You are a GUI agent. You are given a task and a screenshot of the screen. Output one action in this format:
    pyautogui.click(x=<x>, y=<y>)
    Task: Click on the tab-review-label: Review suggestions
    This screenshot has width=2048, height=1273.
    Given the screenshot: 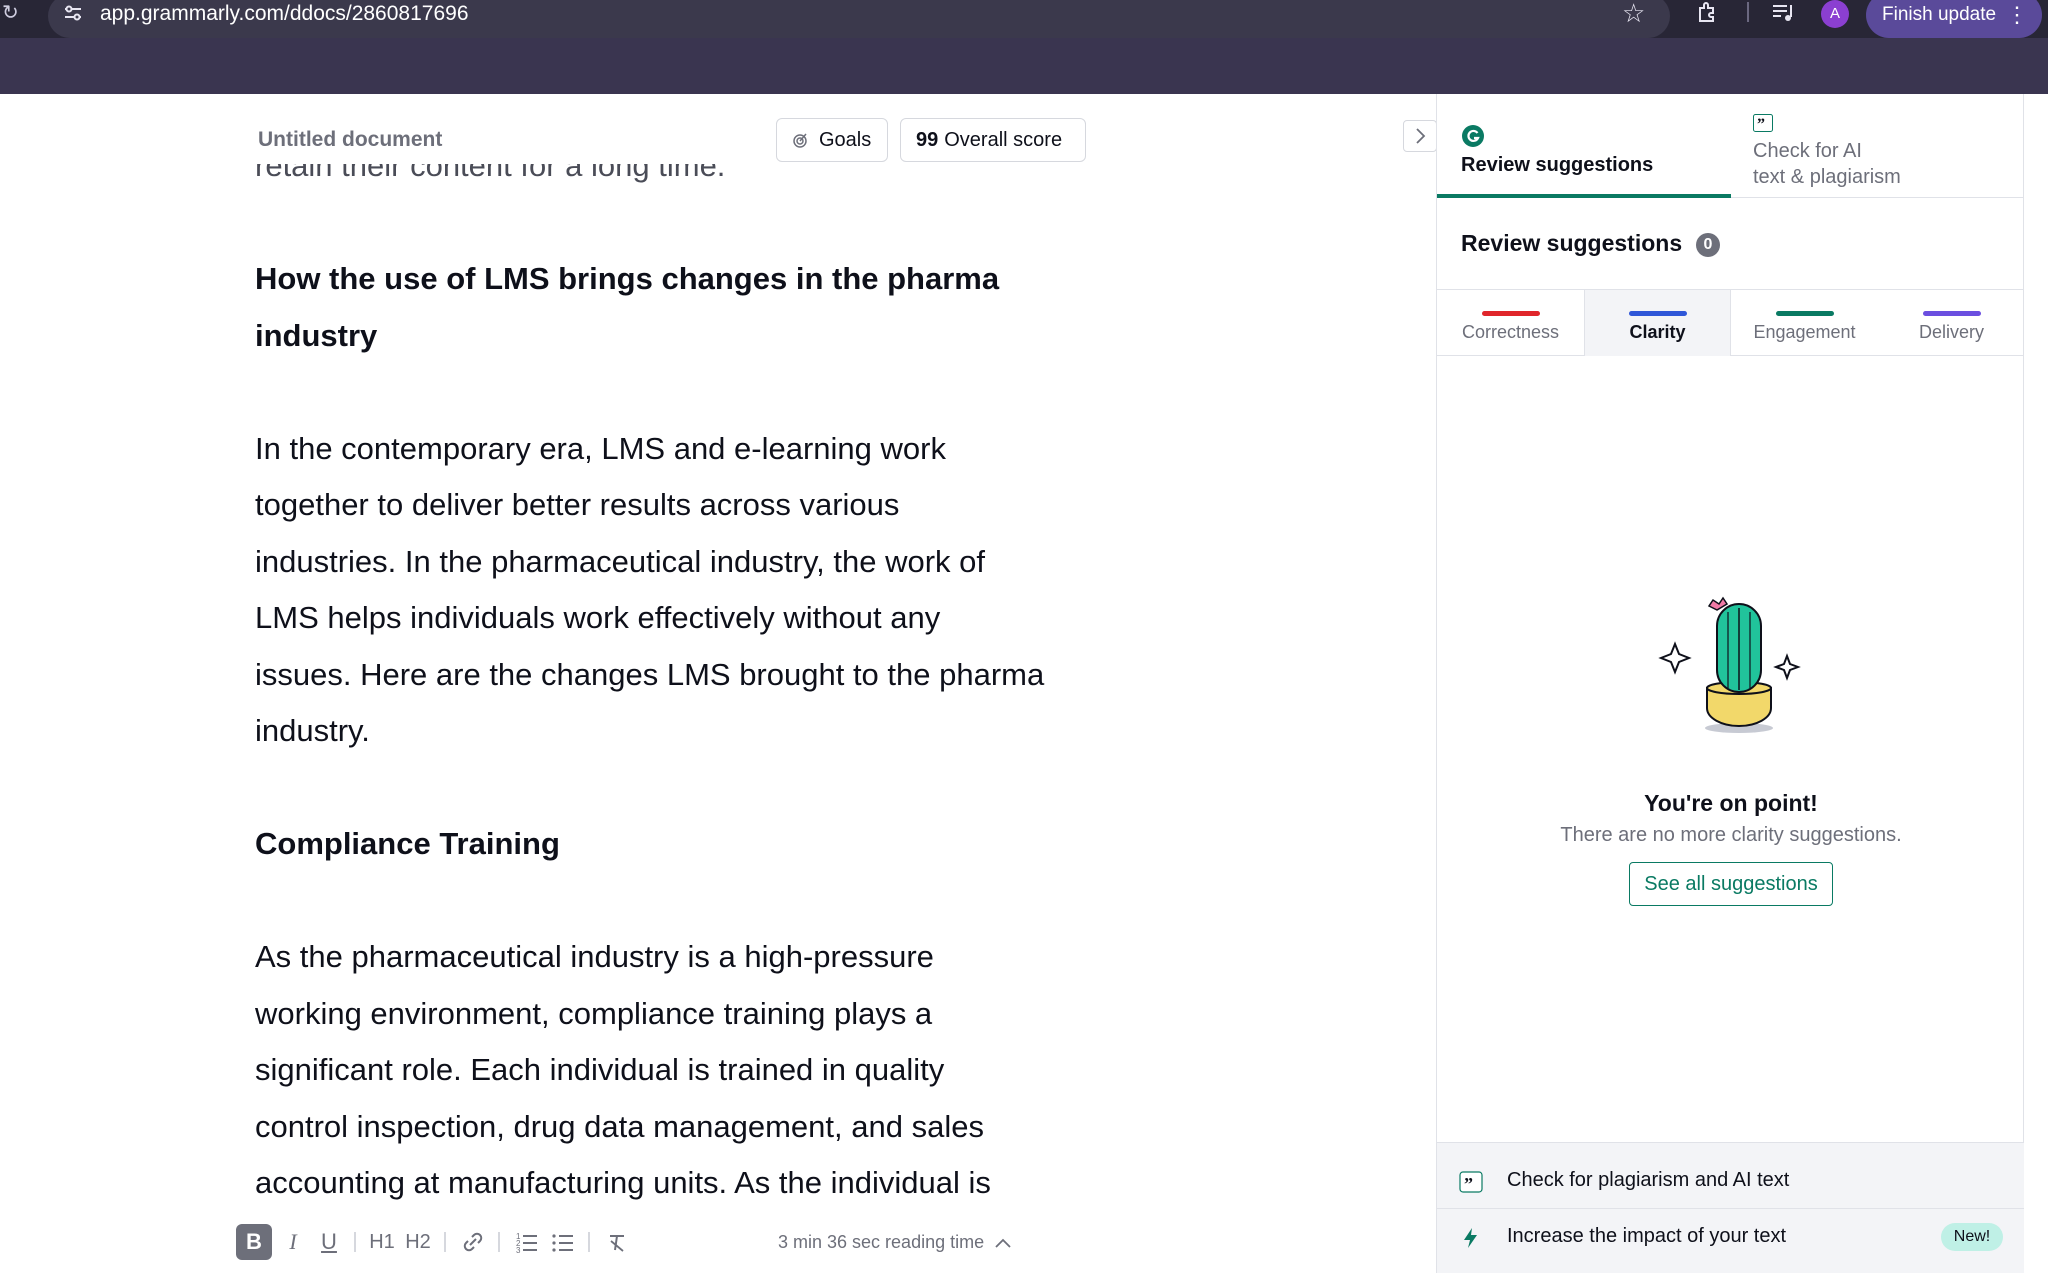 What is the action you would take?
    pyautogui.click(x=1557, y=165)
    